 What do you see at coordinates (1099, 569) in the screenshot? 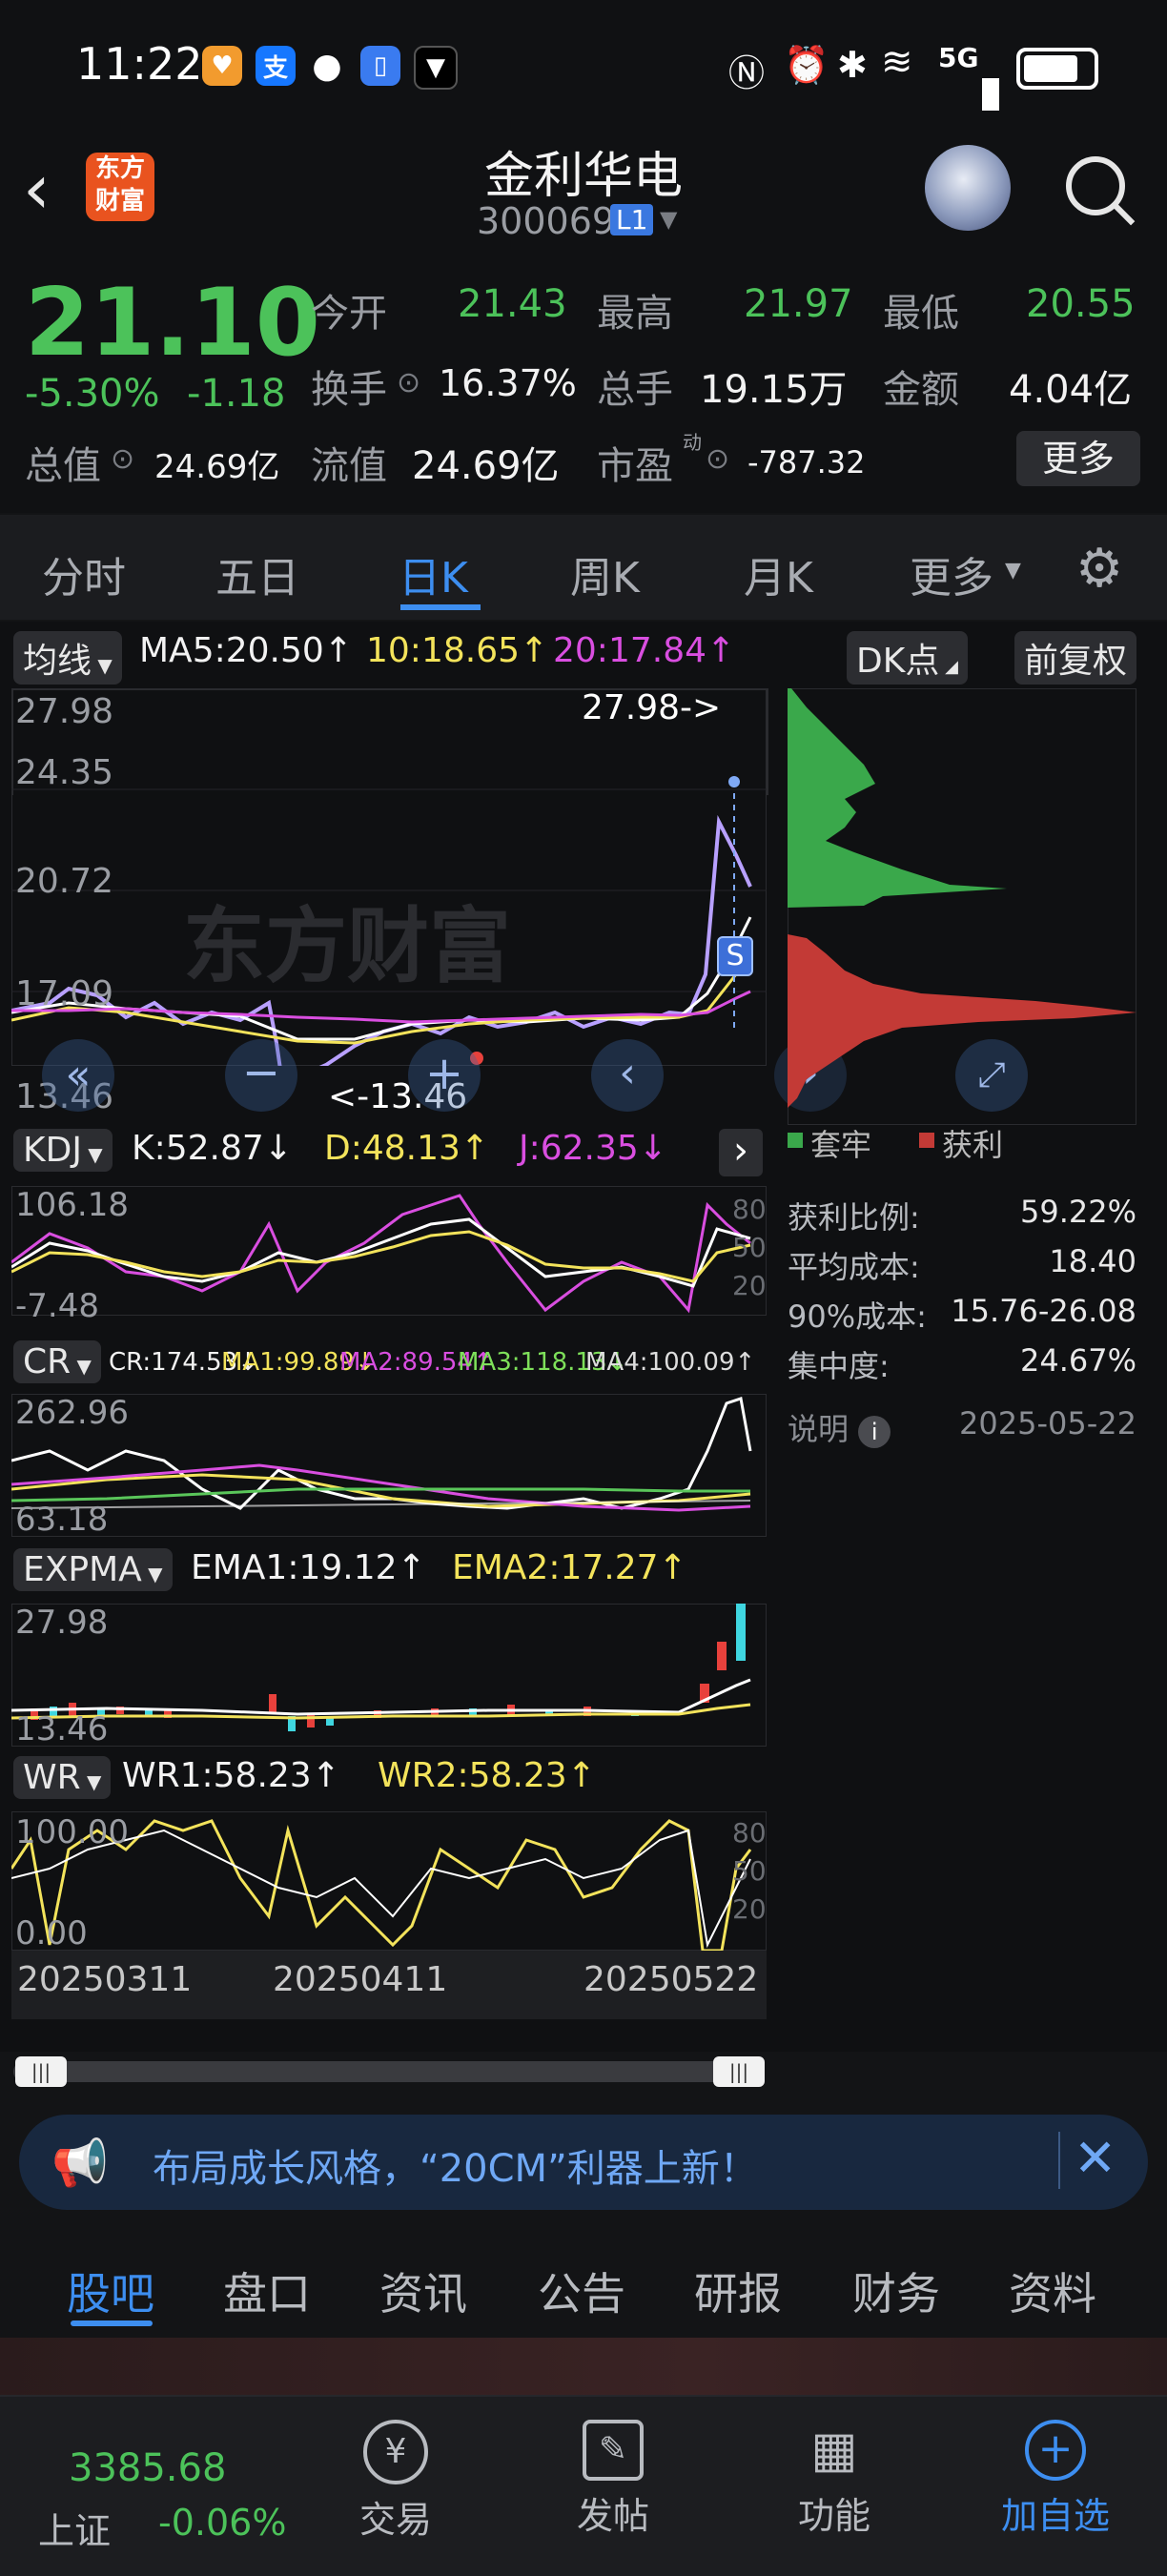
I see `gear-icon: ⚙` at bounding box center [1099, 569].